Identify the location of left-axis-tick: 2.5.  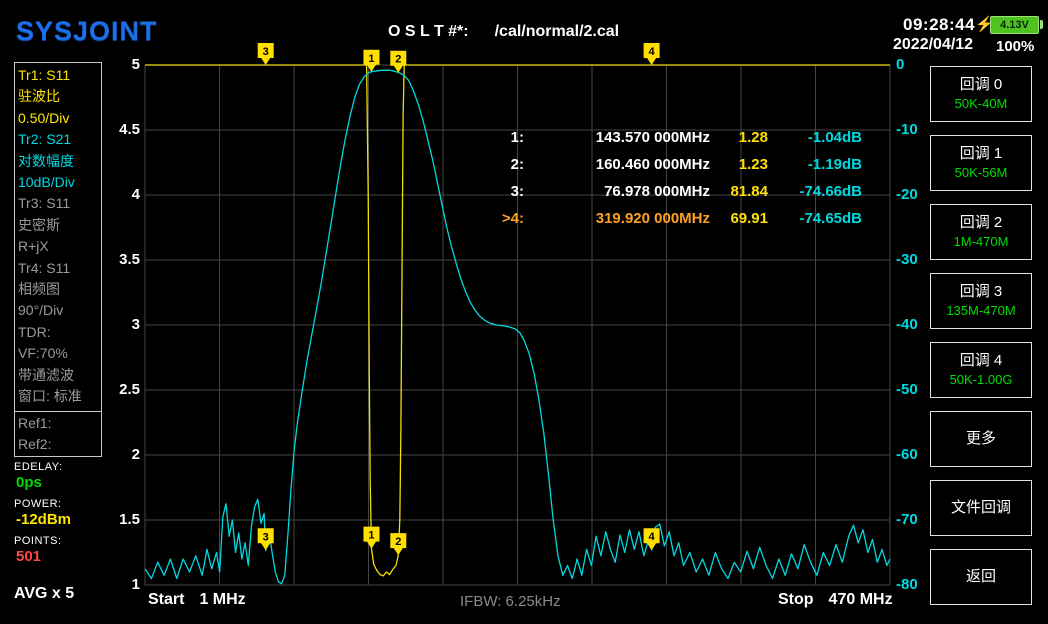
(129, 389).